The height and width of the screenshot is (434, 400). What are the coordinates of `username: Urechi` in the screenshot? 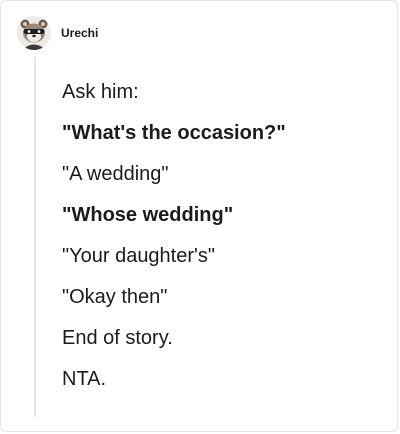 It's located at (79, 33).